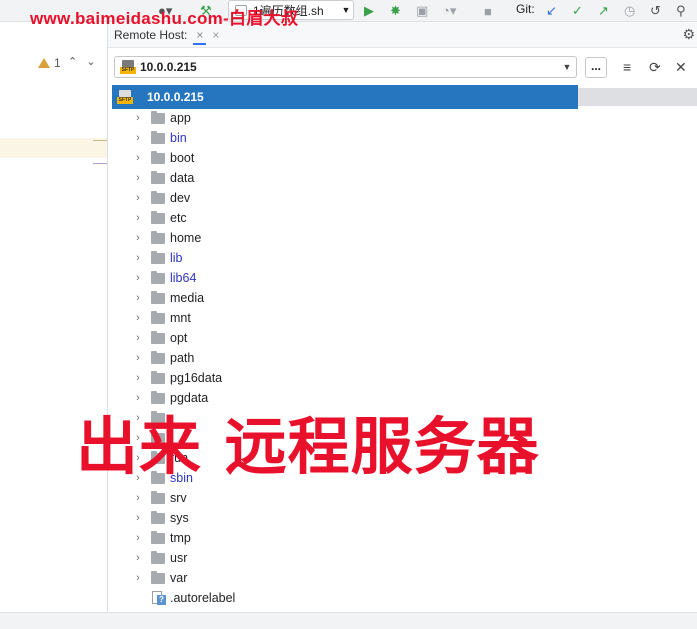  I want to click on run-icon: ▶, so click(369, 11).